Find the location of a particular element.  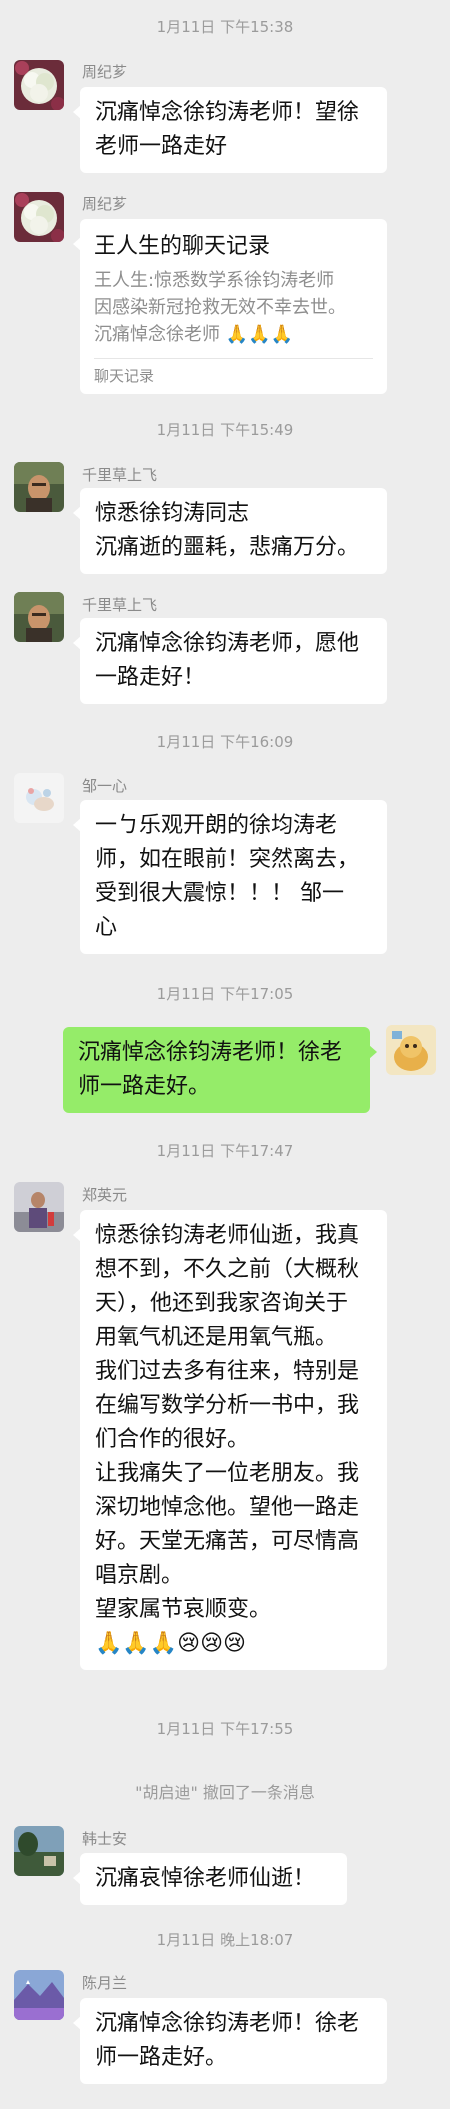

sender-name: 邹一心 is located at coordinates (105, 786).